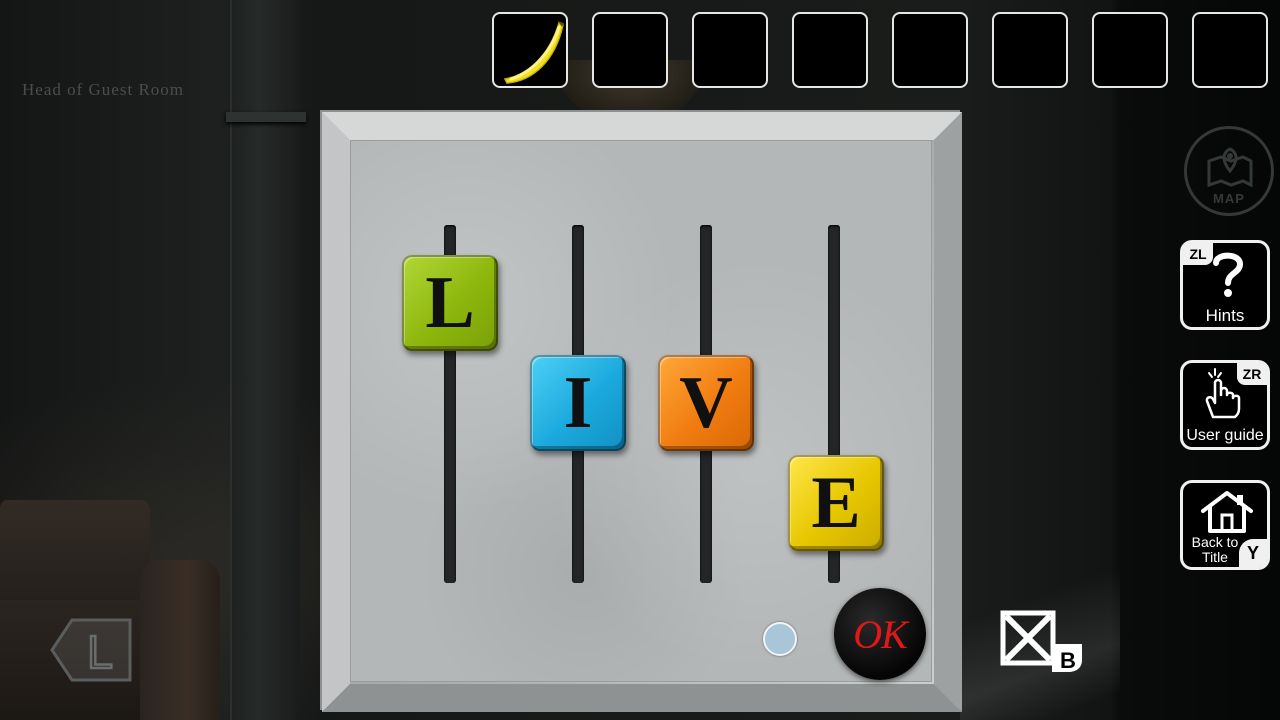 Image resolution: width=1280 pixels, height=720 pixels. What do you see at coordinates (1068, 660) in the screenshot?
I see `b-key-letter: B` at bounding box center [1068, 660].